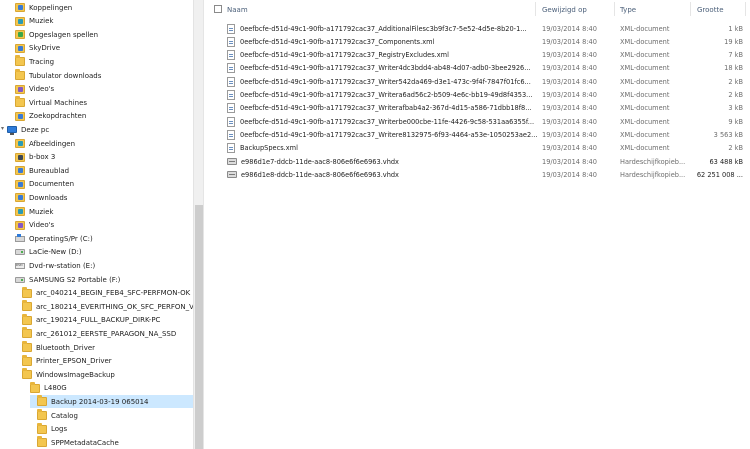  Describe the element at coordinates (203, 224) in the screenshot. I see `pane-divider` at that location.